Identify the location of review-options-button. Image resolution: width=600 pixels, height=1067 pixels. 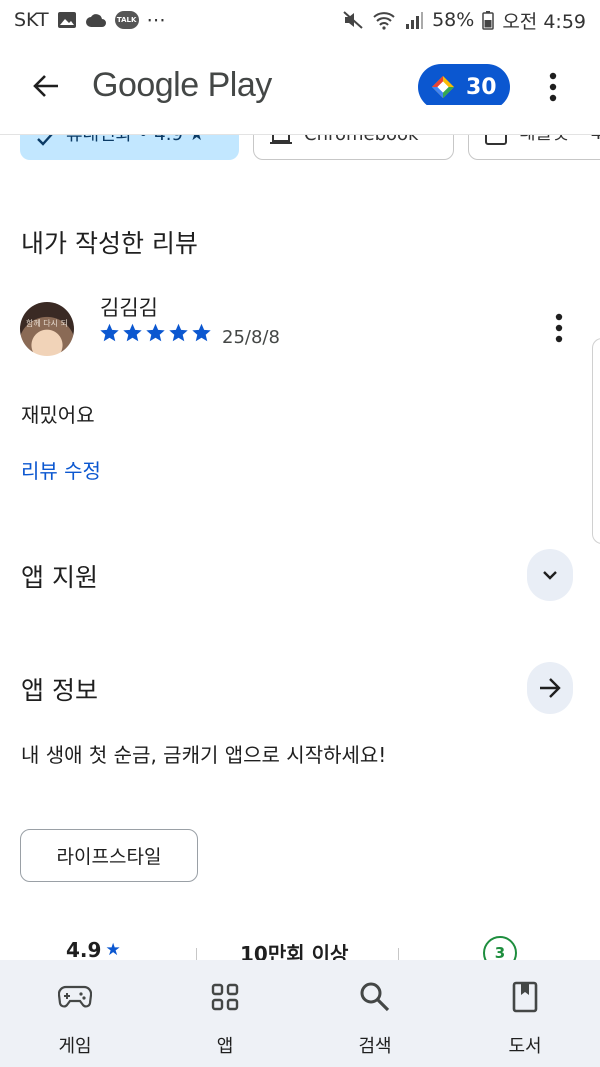
(559, 328).